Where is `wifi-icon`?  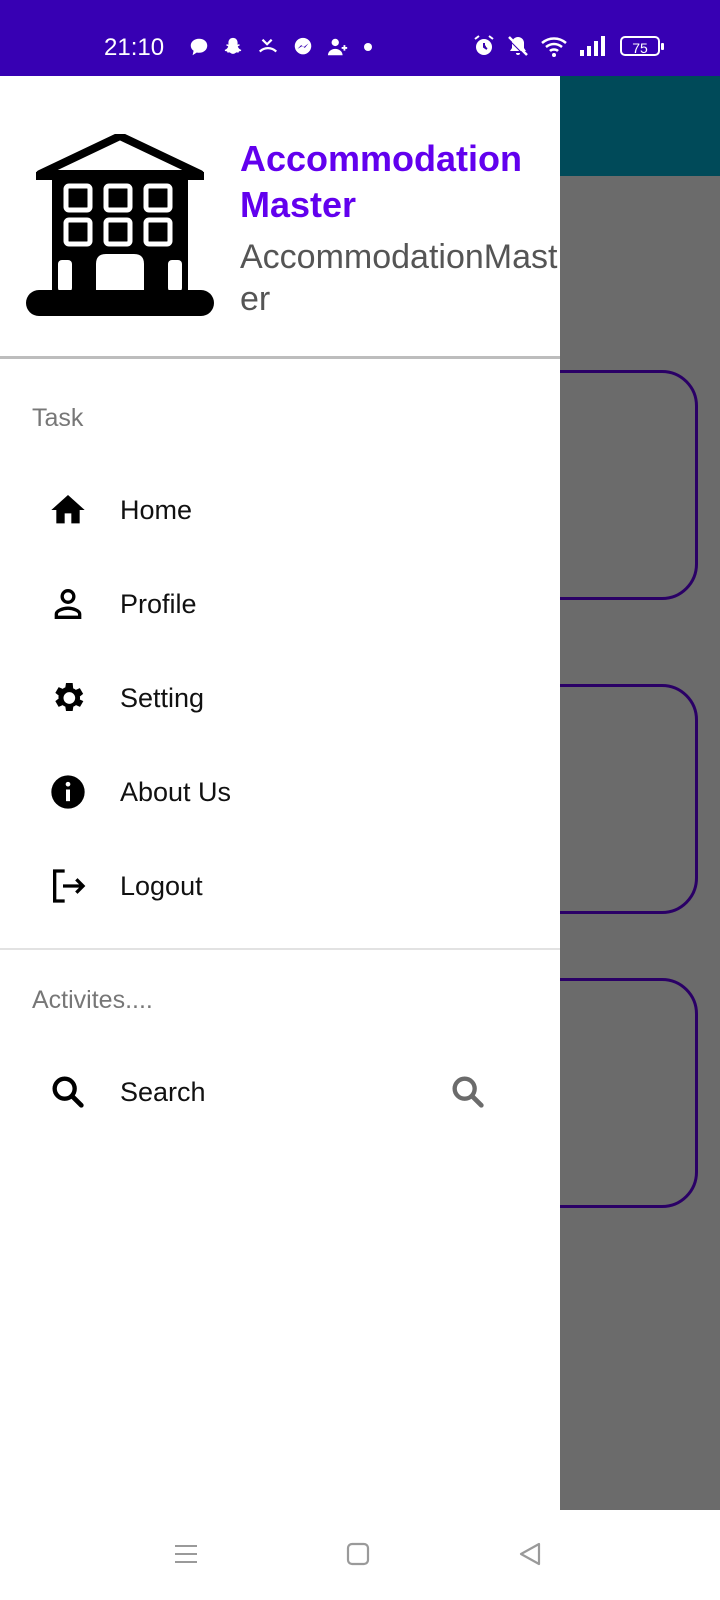
wifi-icon is located at coordinates (554, 47).